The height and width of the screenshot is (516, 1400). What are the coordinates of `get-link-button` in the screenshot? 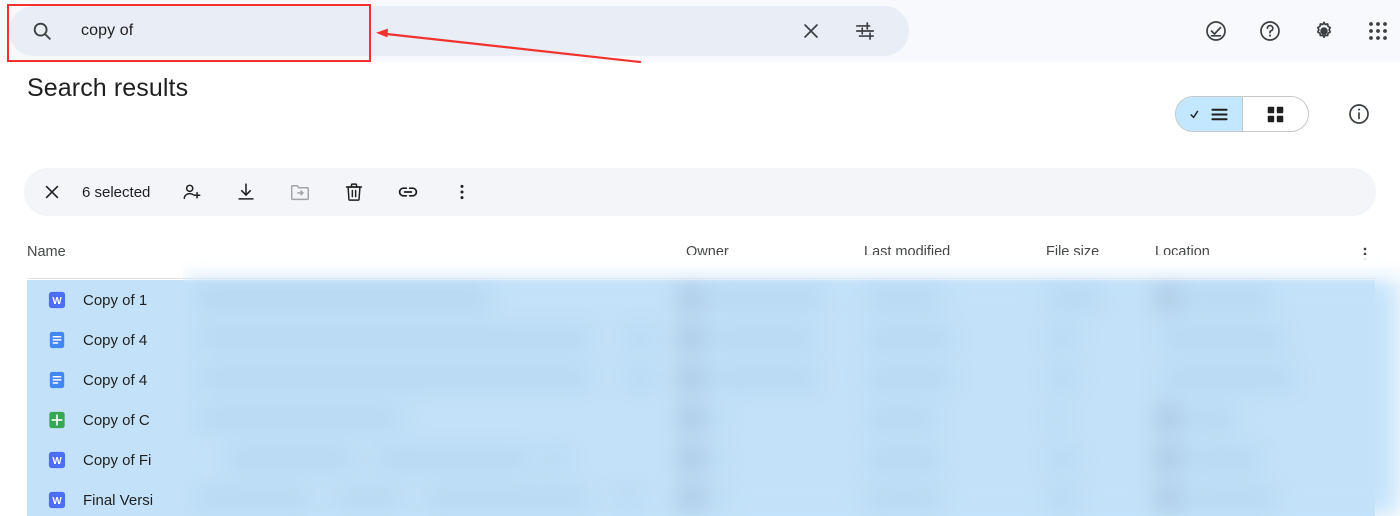 It's located at (408, 192).